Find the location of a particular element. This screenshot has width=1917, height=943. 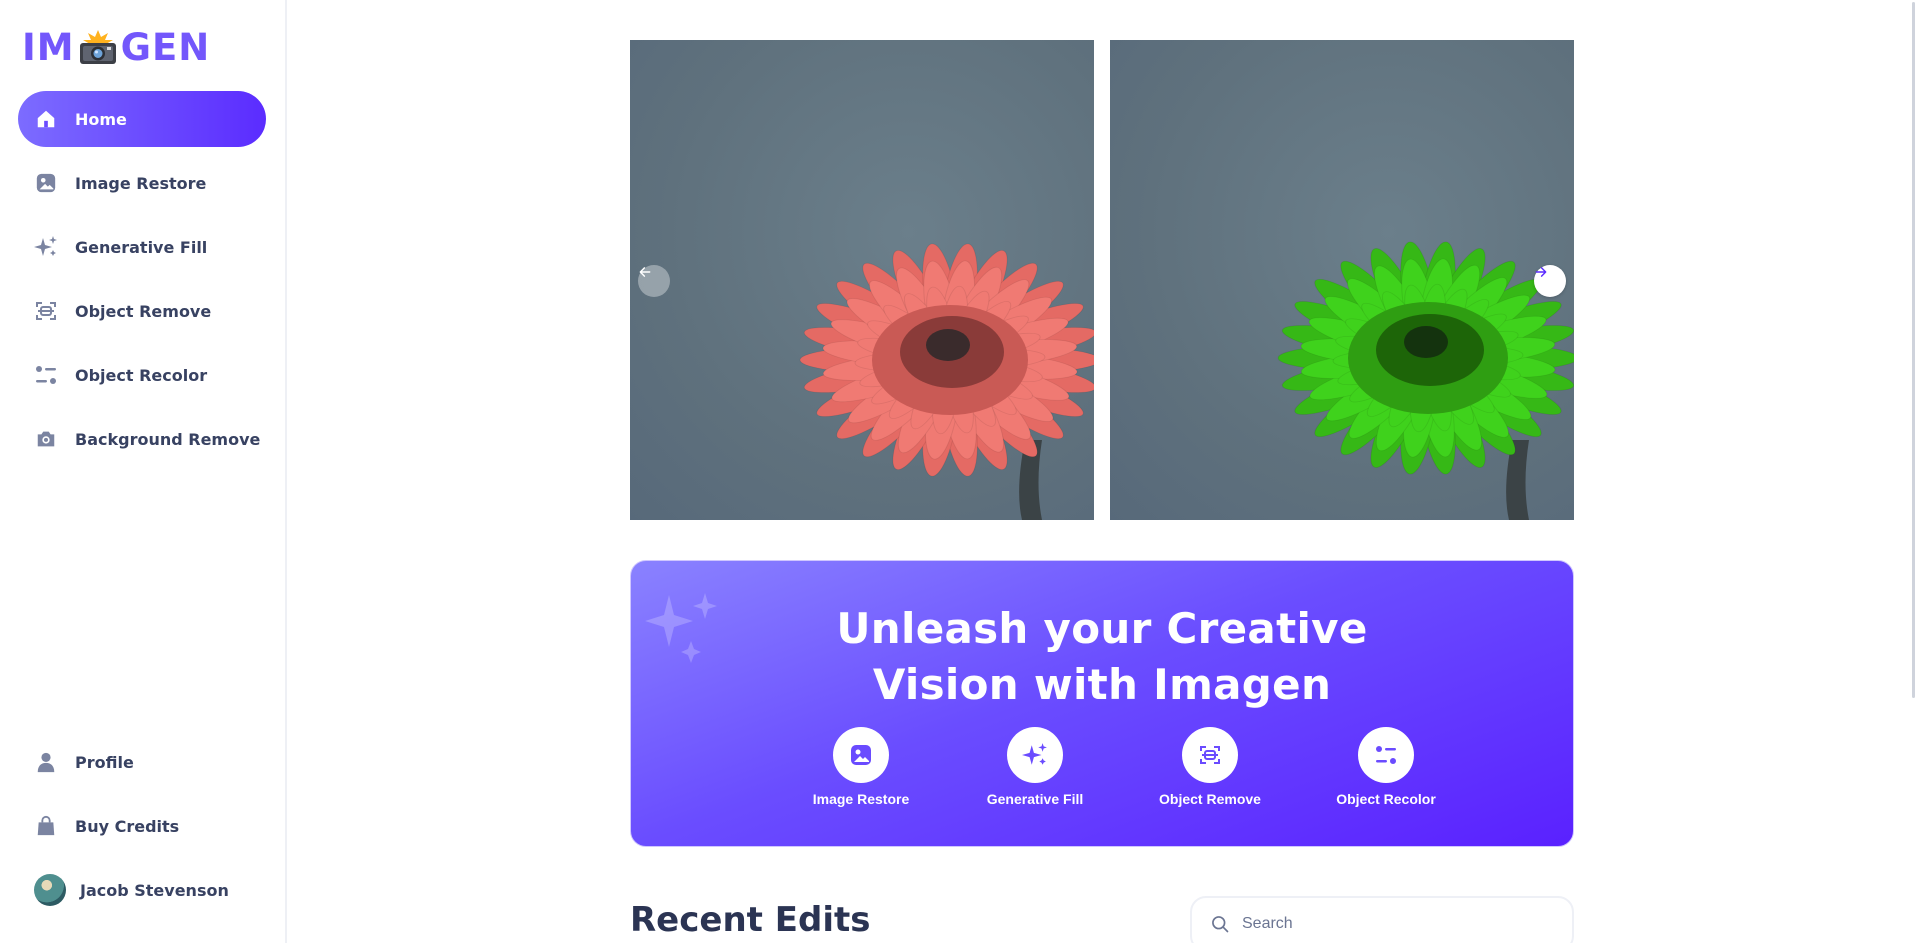

sidebar-item-object-remove: Object Remove is located at coordinates (142, 311).